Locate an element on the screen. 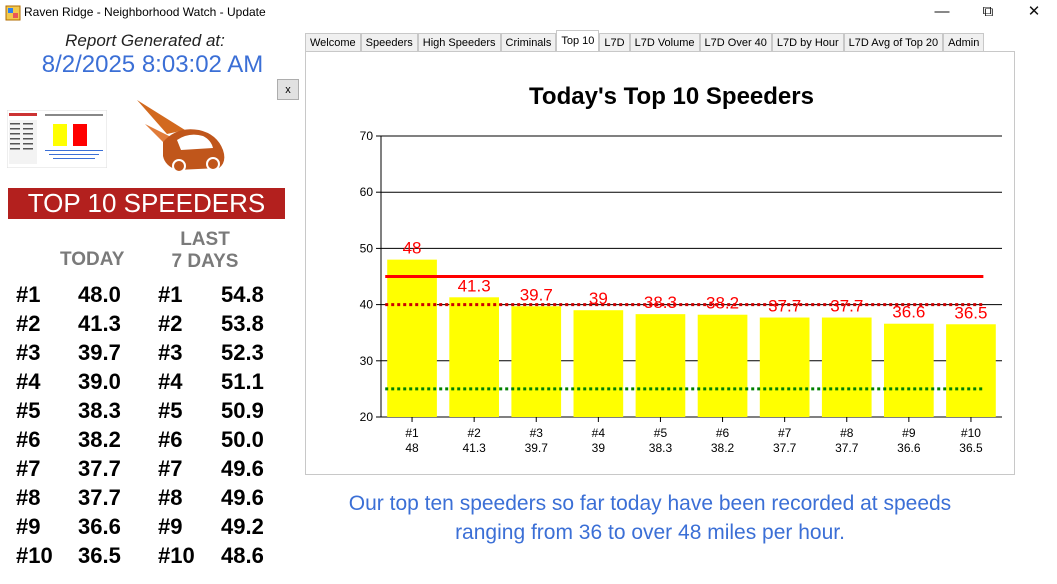 The height and width of the screenshot is (584, 1057). y-tick-label: 40 is located at coordinates (367, 305).